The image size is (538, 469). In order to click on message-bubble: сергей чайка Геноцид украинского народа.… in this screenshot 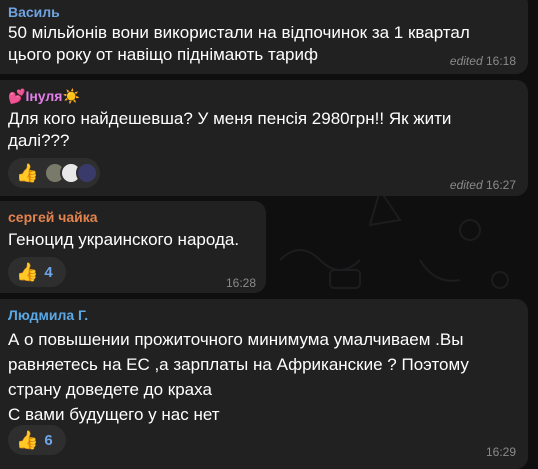, I will do `click(133, 247)`.